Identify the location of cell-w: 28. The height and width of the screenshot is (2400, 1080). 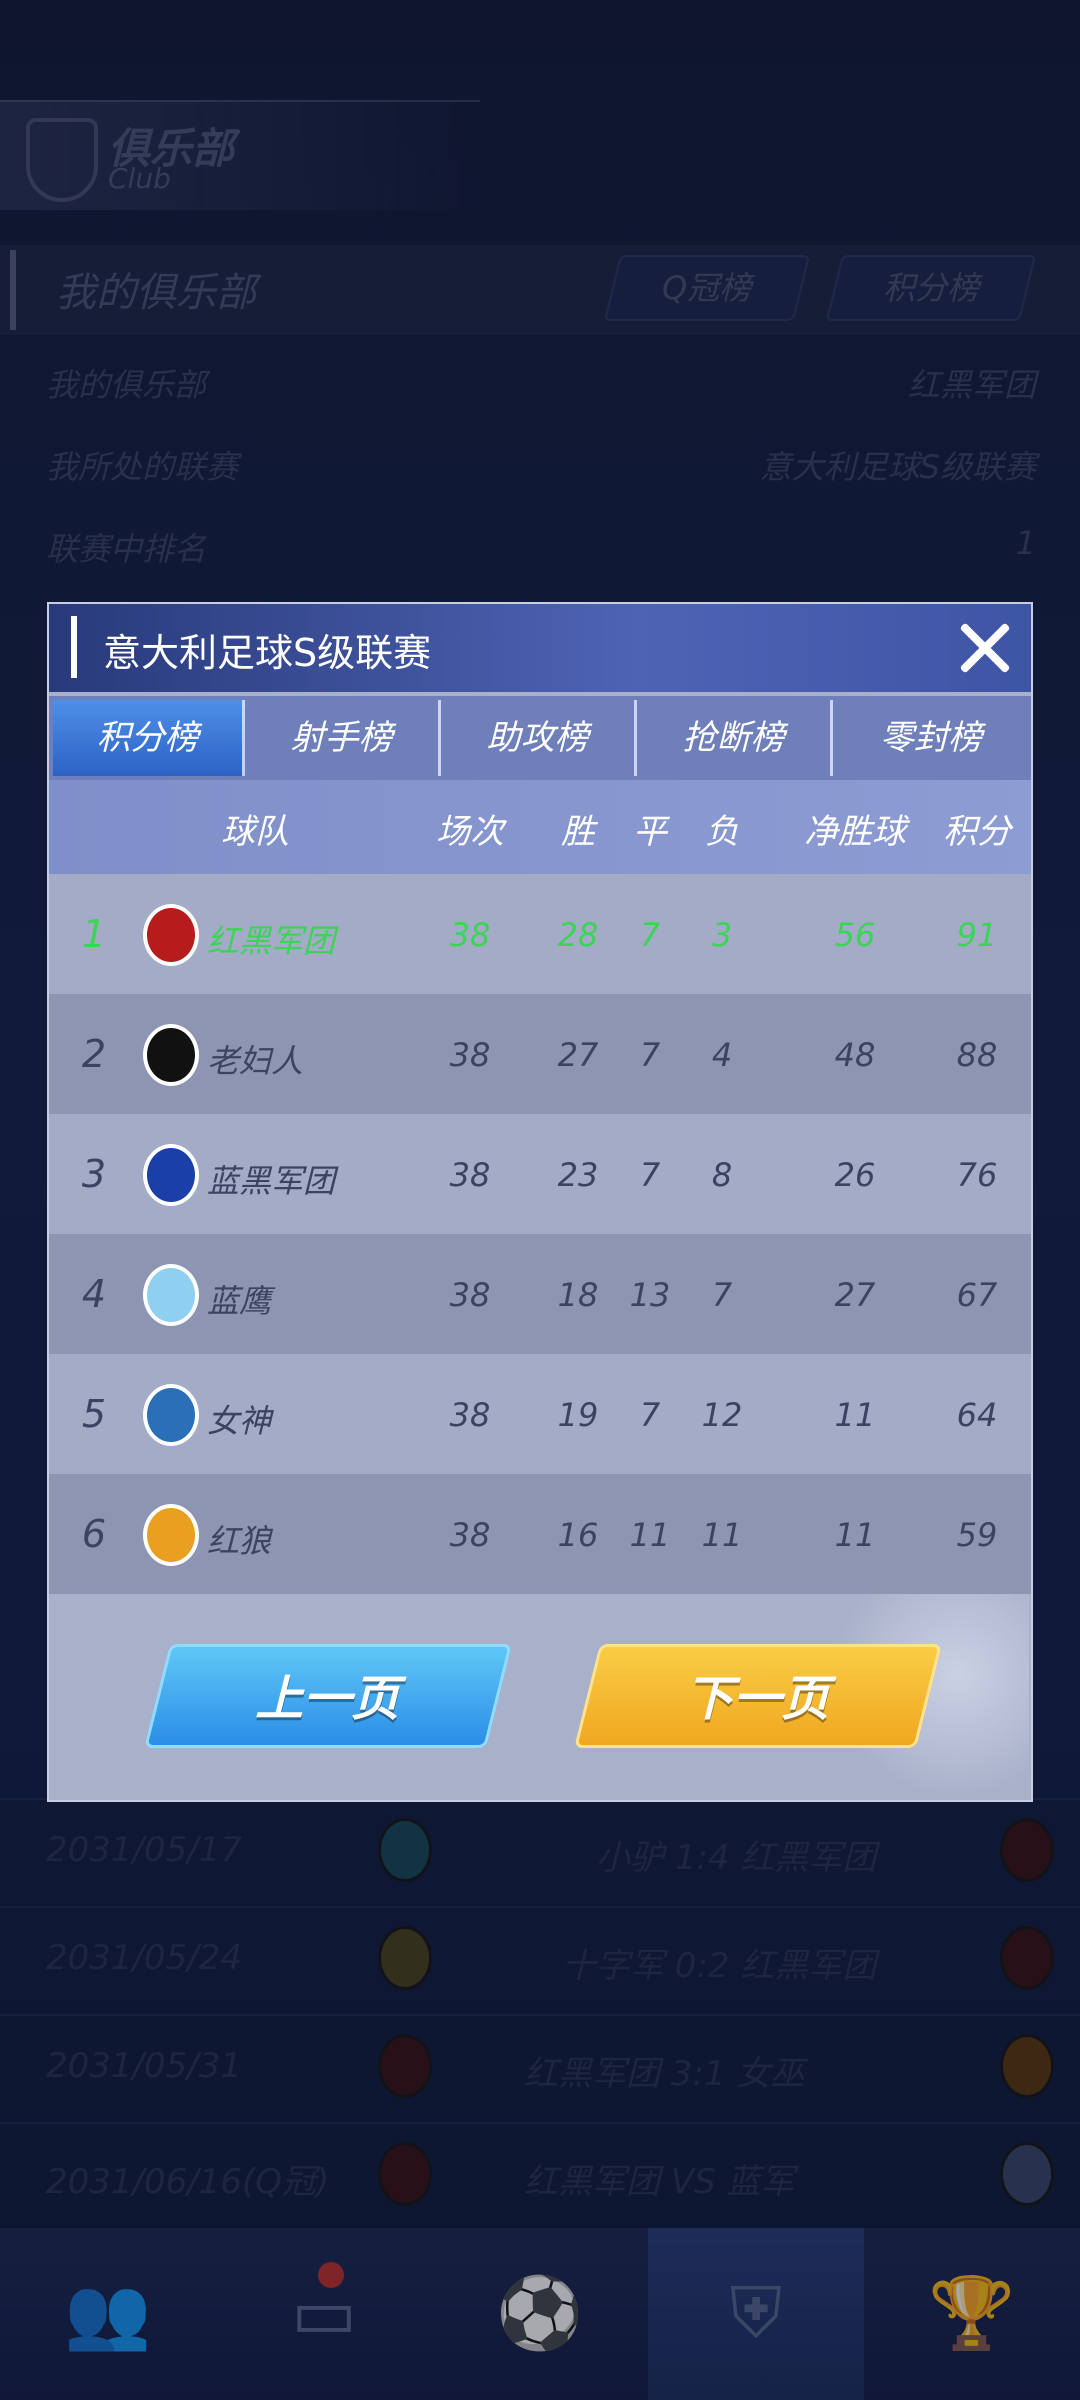
(578, 935).